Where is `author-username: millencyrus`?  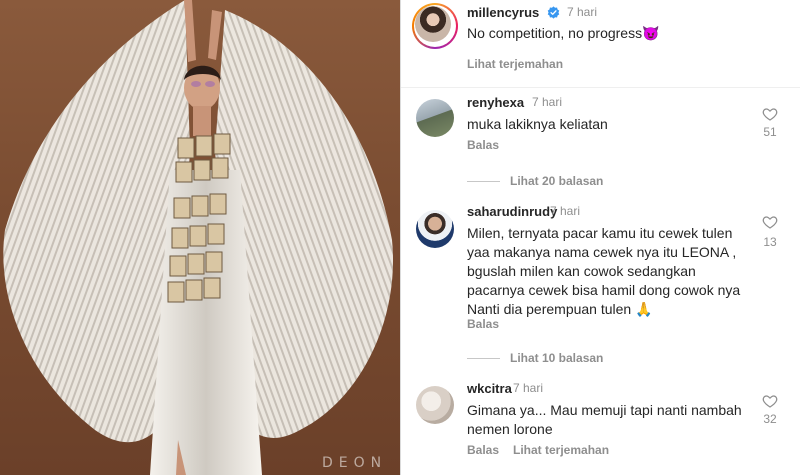 author-username: millencyrus is located at coordinates (503, 12).